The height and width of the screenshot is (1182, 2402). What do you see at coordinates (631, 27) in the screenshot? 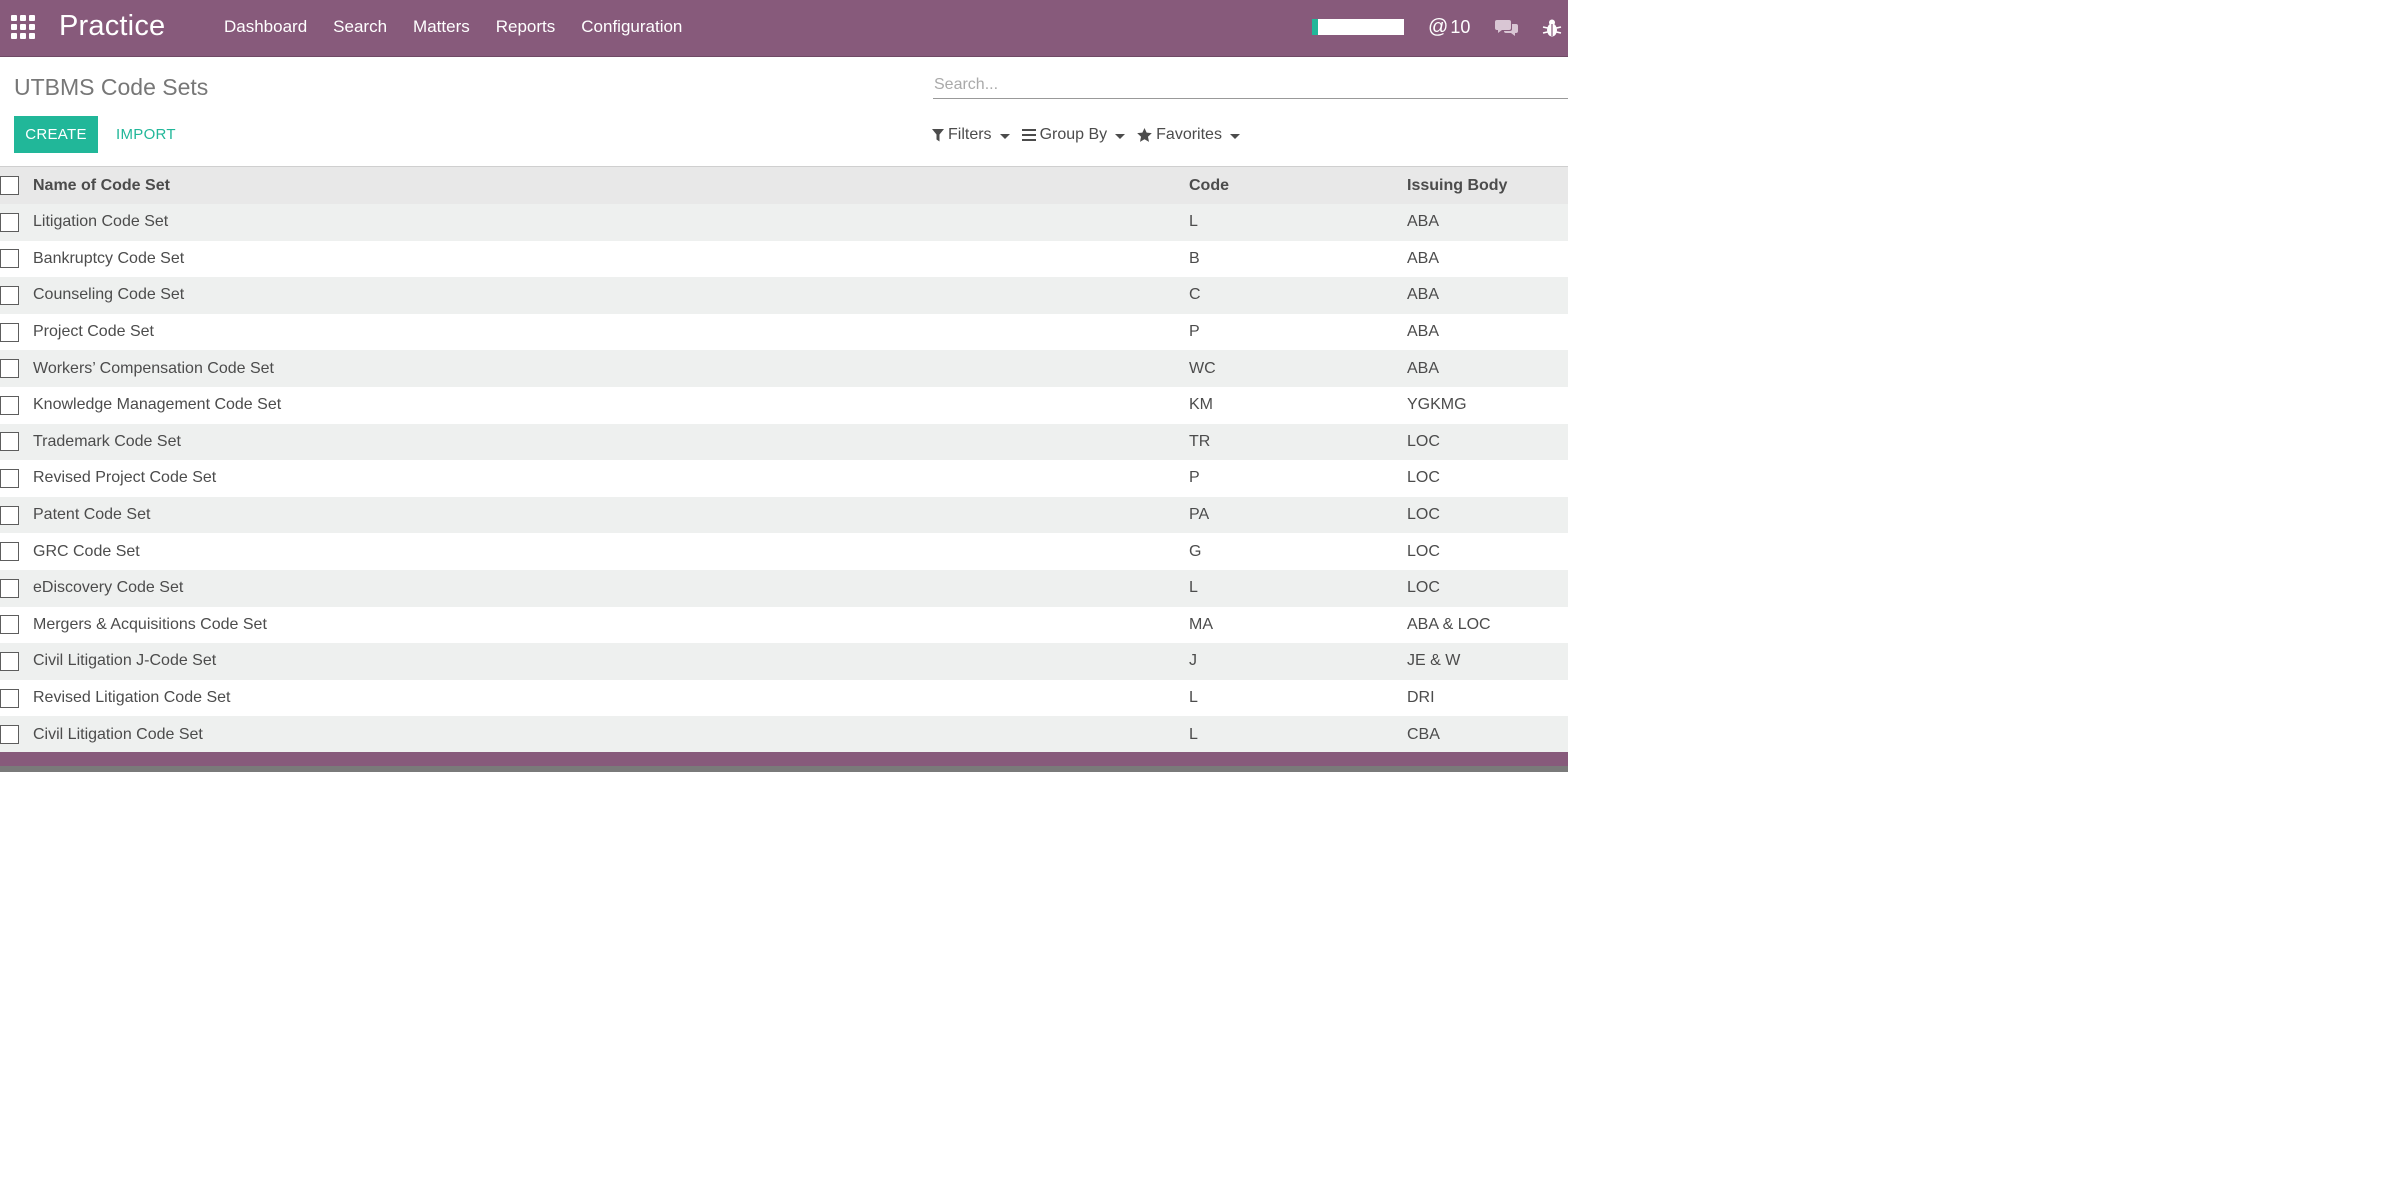
I see `menu-item-configuration: Configuration` at bounding box center [631, 27].